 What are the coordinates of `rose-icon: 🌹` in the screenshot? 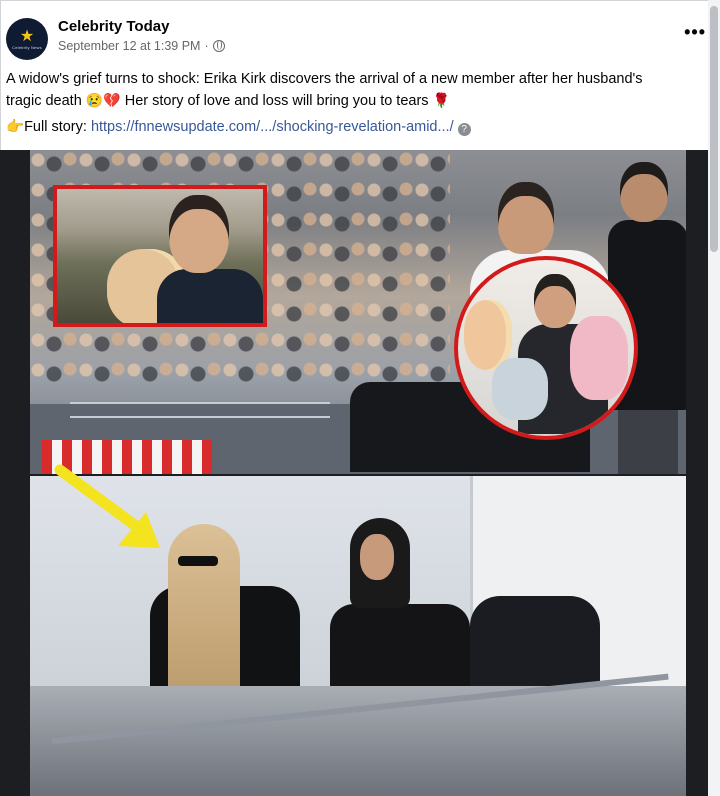 It's located at (441, 100).